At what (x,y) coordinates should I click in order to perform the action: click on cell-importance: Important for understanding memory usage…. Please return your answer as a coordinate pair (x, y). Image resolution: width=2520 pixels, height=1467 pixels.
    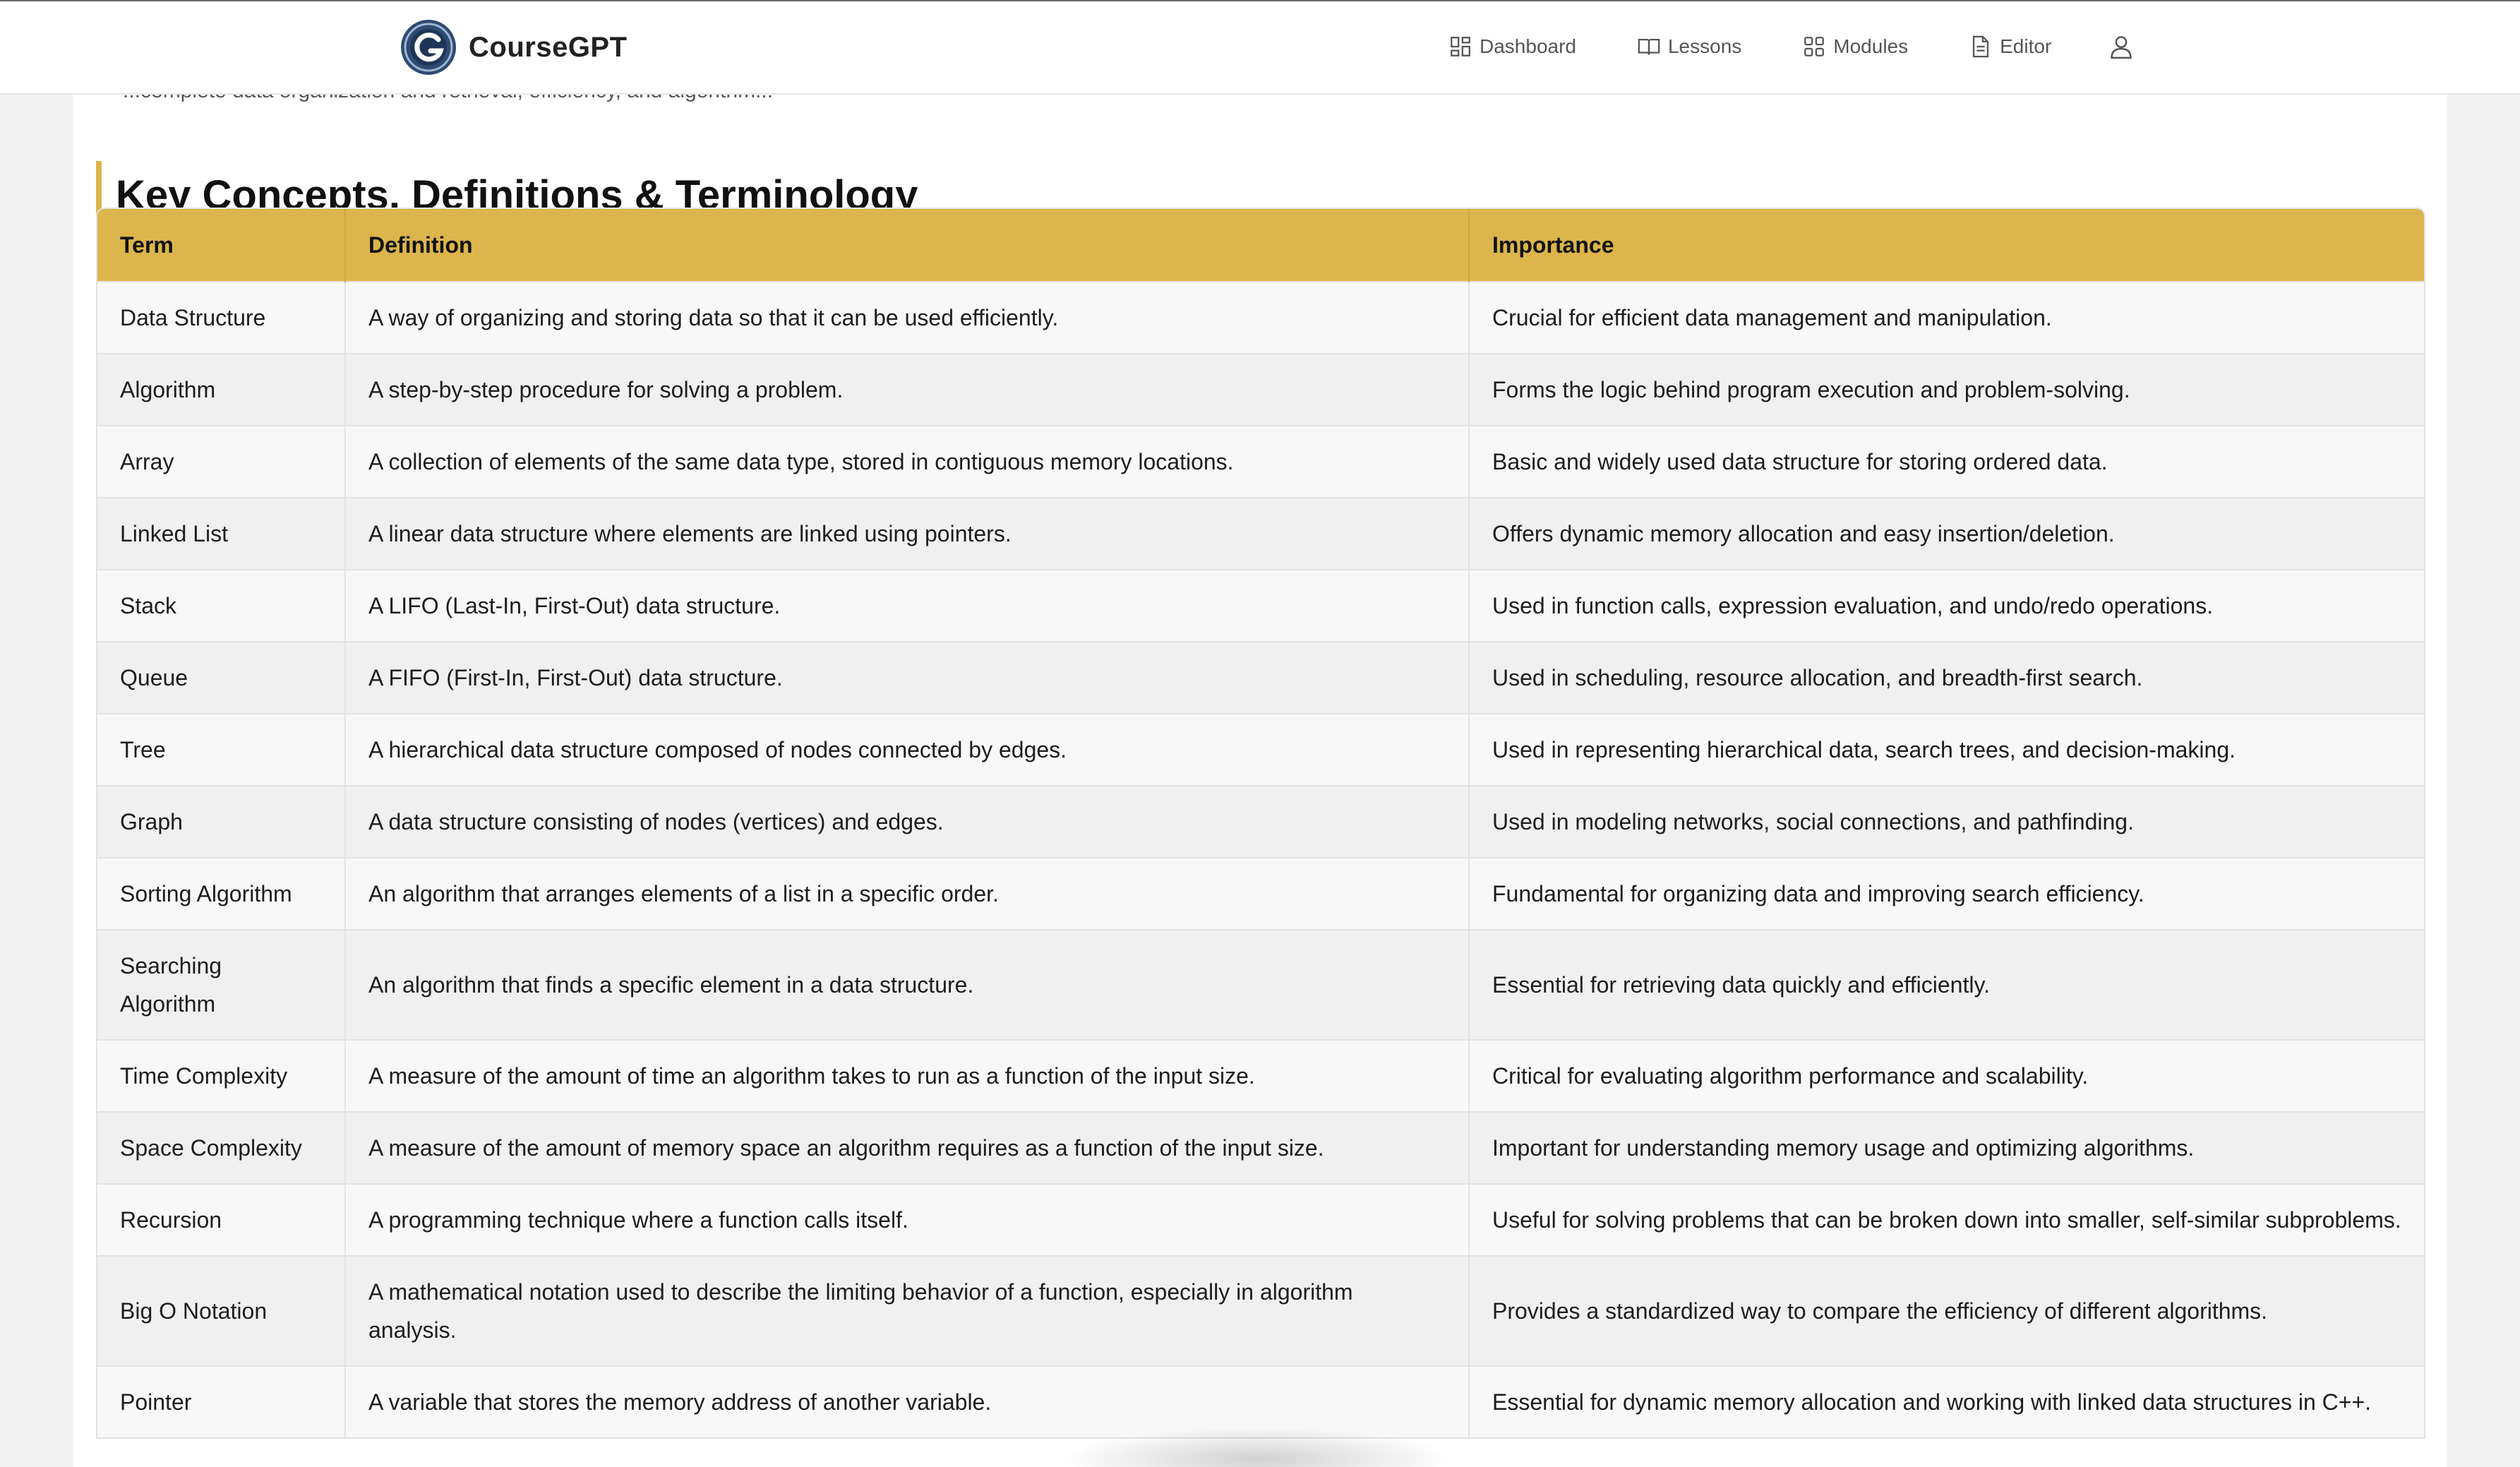
    Looking at the image, I should click on (1947, 1148).